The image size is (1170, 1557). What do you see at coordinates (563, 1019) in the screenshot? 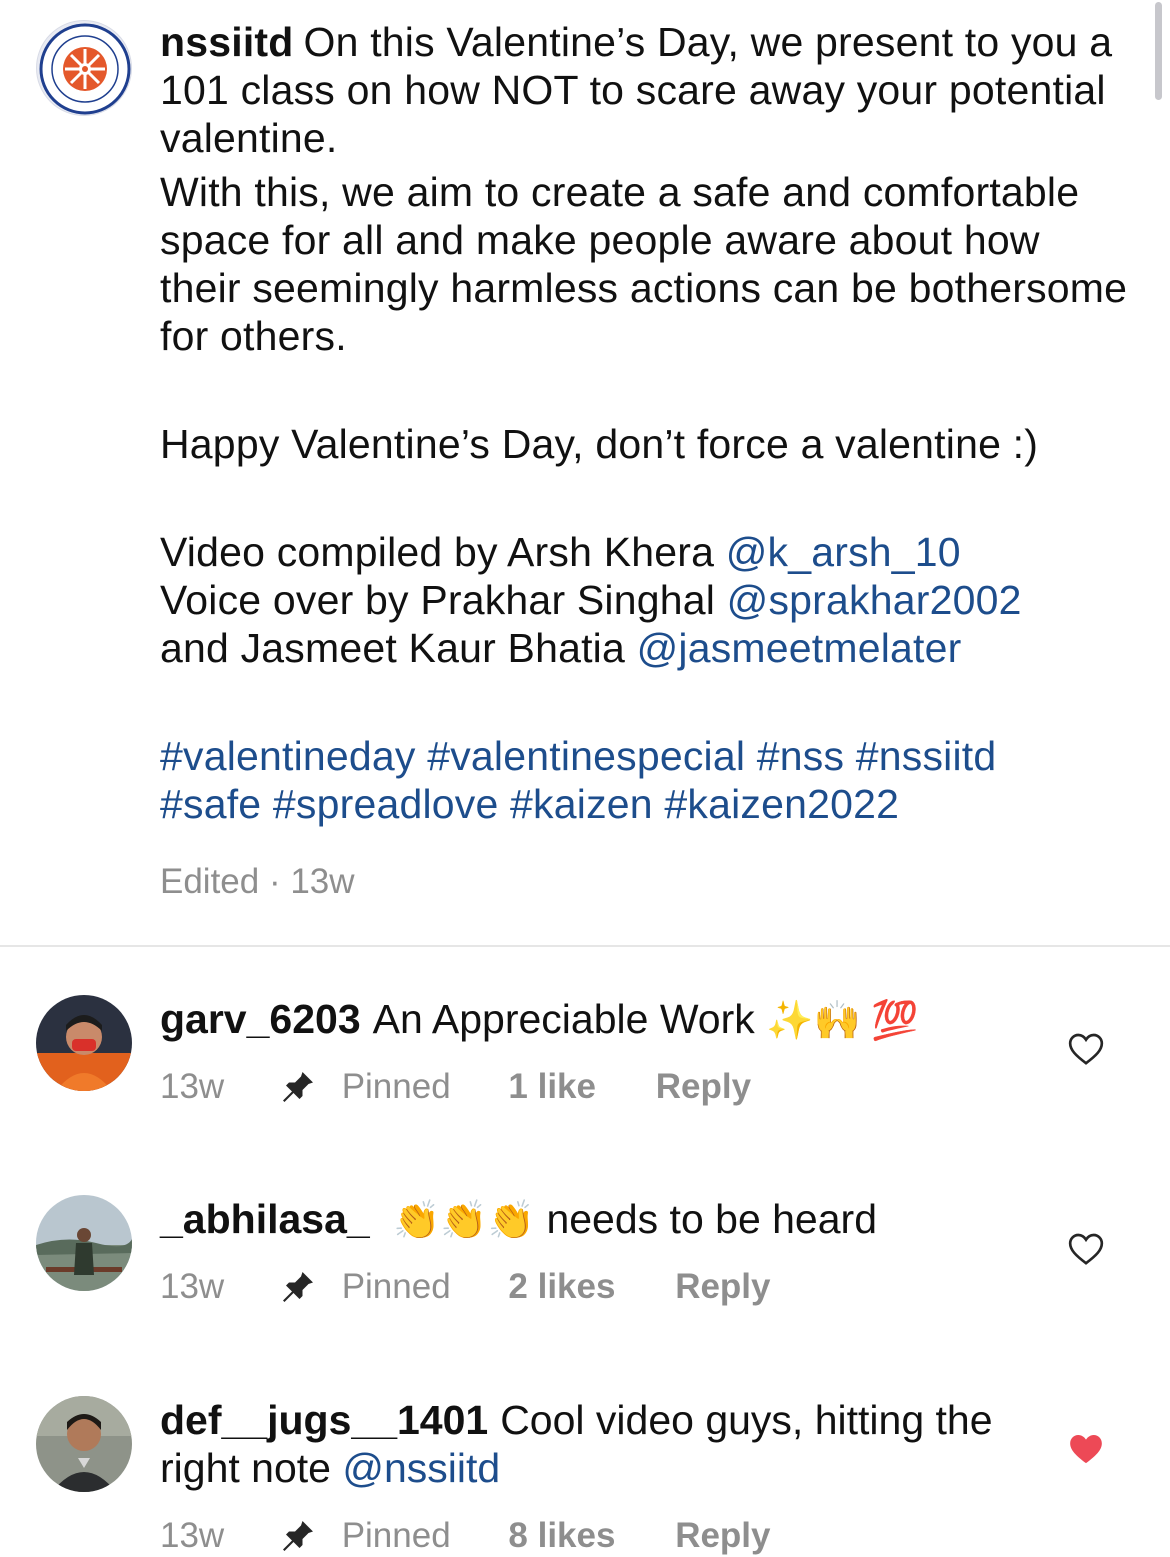
I see `comment-body: An Appreciable Work` at bounding box center [563, 1019].